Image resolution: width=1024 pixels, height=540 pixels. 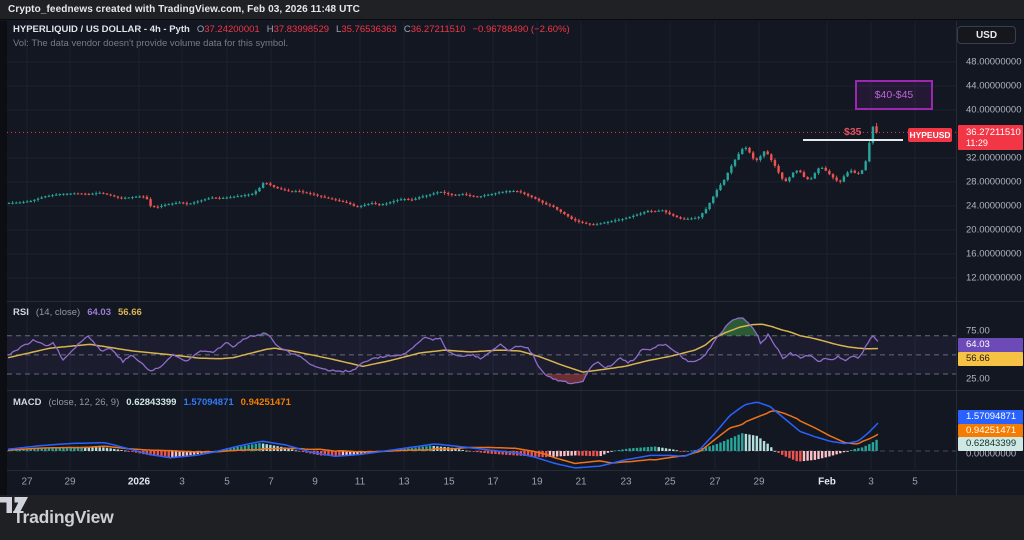 What do you see at coordinates (993, 133) in the screenshot?
I see `last-price-value: 36.27211510` at bounding box center [993, 133].